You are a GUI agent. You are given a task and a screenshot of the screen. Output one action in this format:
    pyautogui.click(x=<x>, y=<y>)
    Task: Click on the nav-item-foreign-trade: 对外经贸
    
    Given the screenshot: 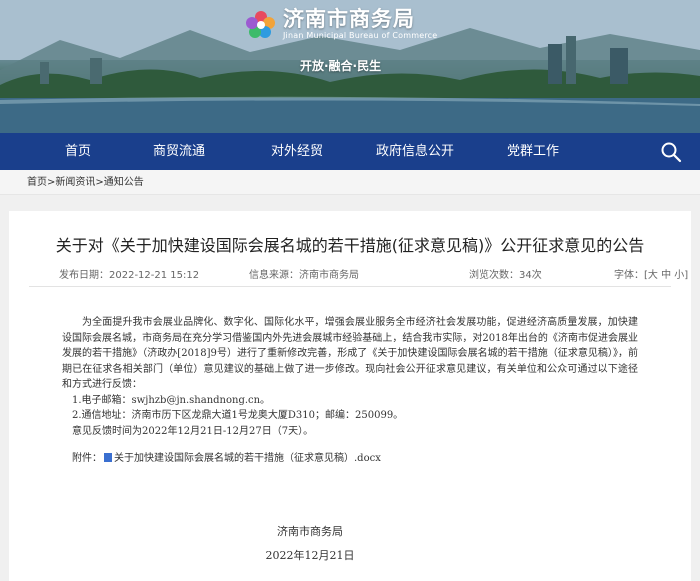 What is the action you would take?
    pyautogui.click(x=297, y=151)
    